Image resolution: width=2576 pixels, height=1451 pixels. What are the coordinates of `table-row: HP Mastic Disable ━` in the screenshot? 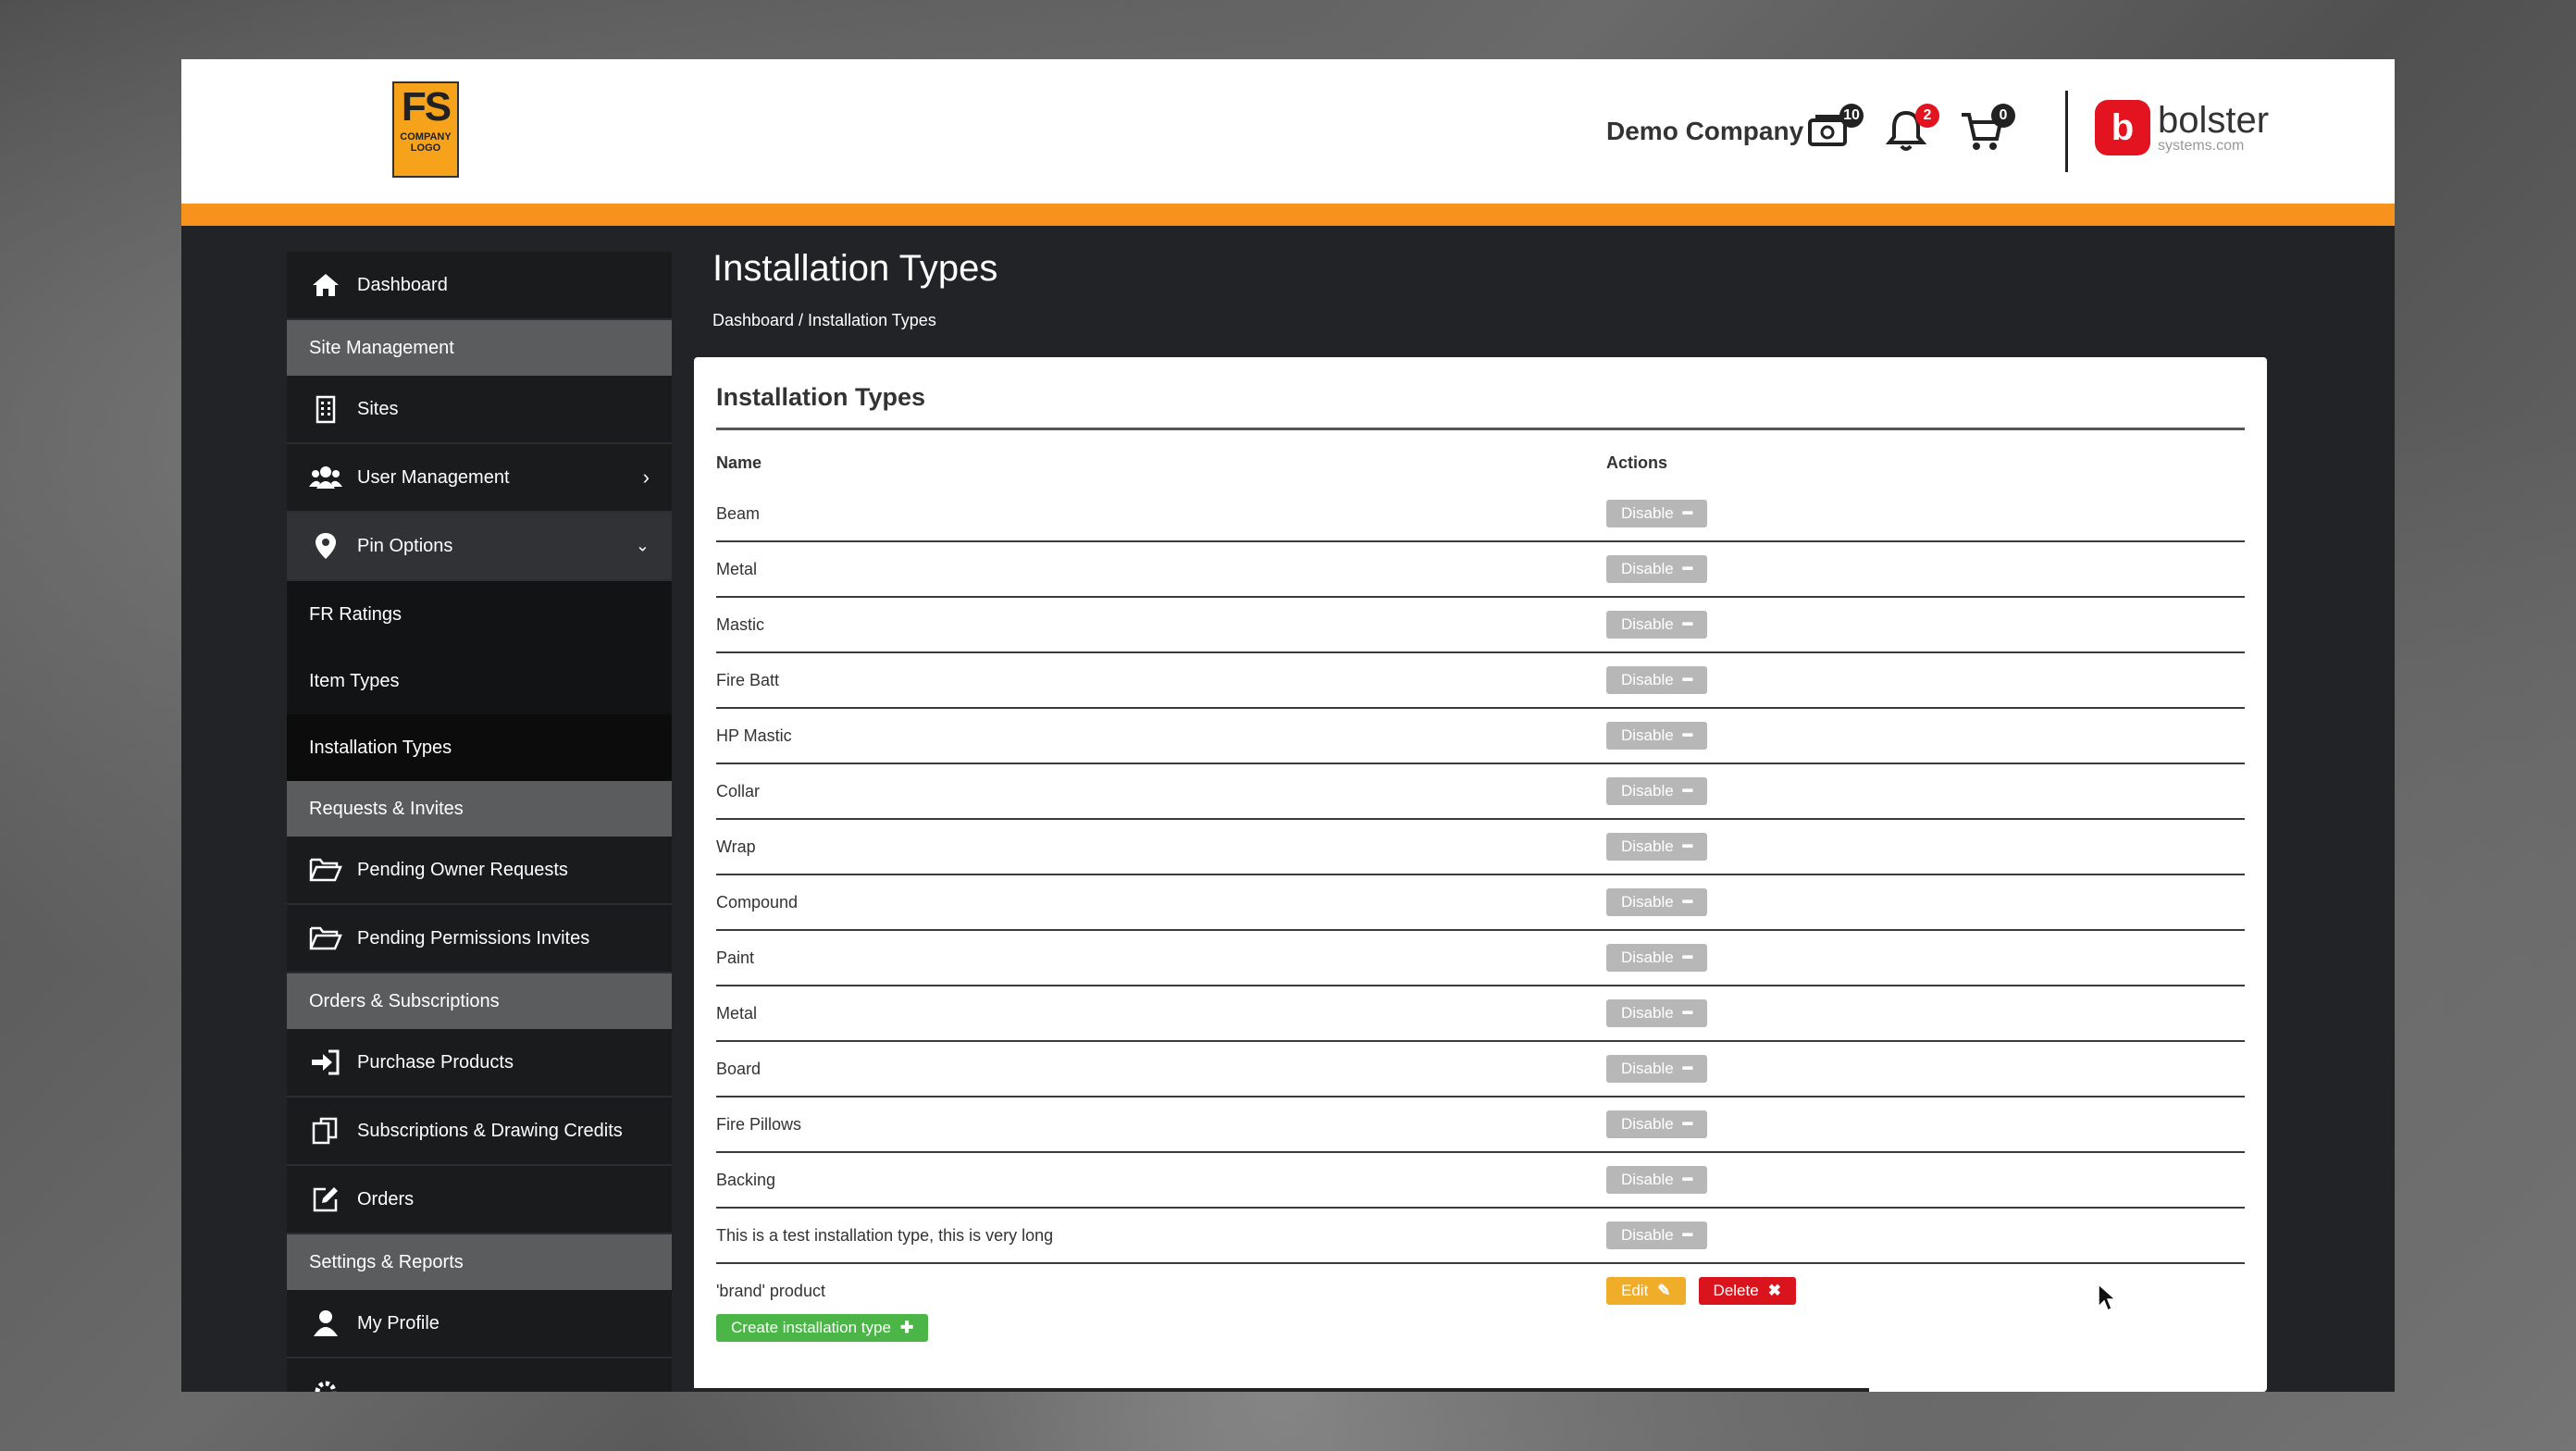 It's located at (1481, 736).